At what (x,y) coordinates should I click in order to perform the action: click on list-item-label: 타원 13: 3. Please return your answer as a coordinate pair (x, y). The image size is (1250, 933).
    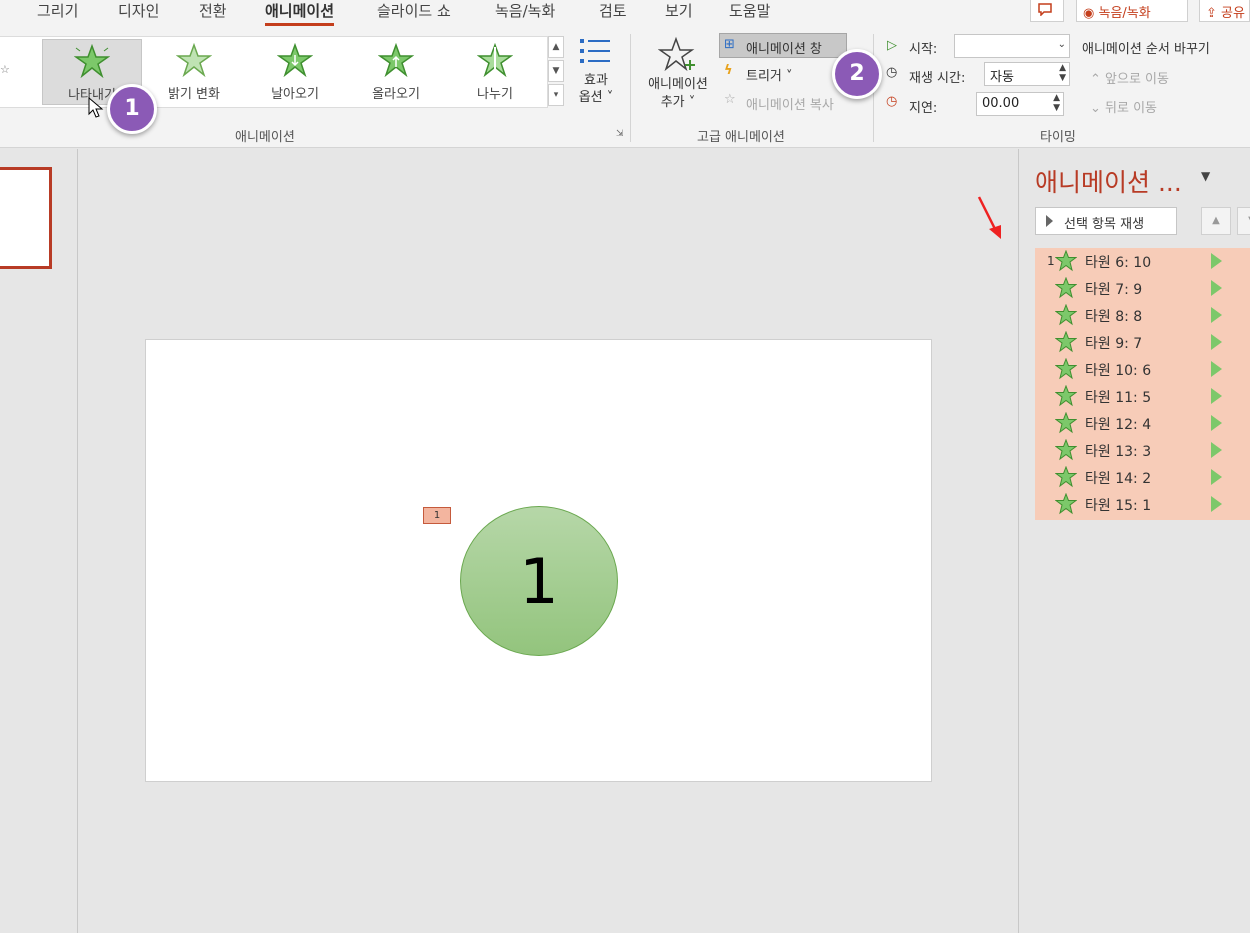
    Looking at the image, I should click on (1118, 452).